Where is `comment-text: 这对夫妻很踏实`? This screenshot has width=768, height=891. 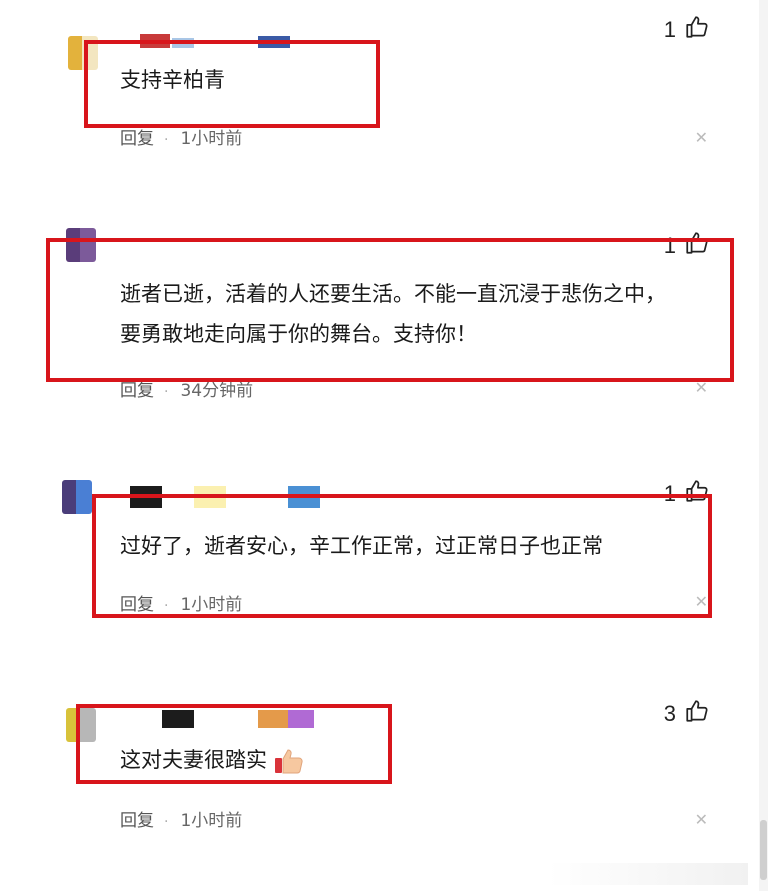 comment-text: 这对夫妻很踏实 is located at coordinates (212, 760).